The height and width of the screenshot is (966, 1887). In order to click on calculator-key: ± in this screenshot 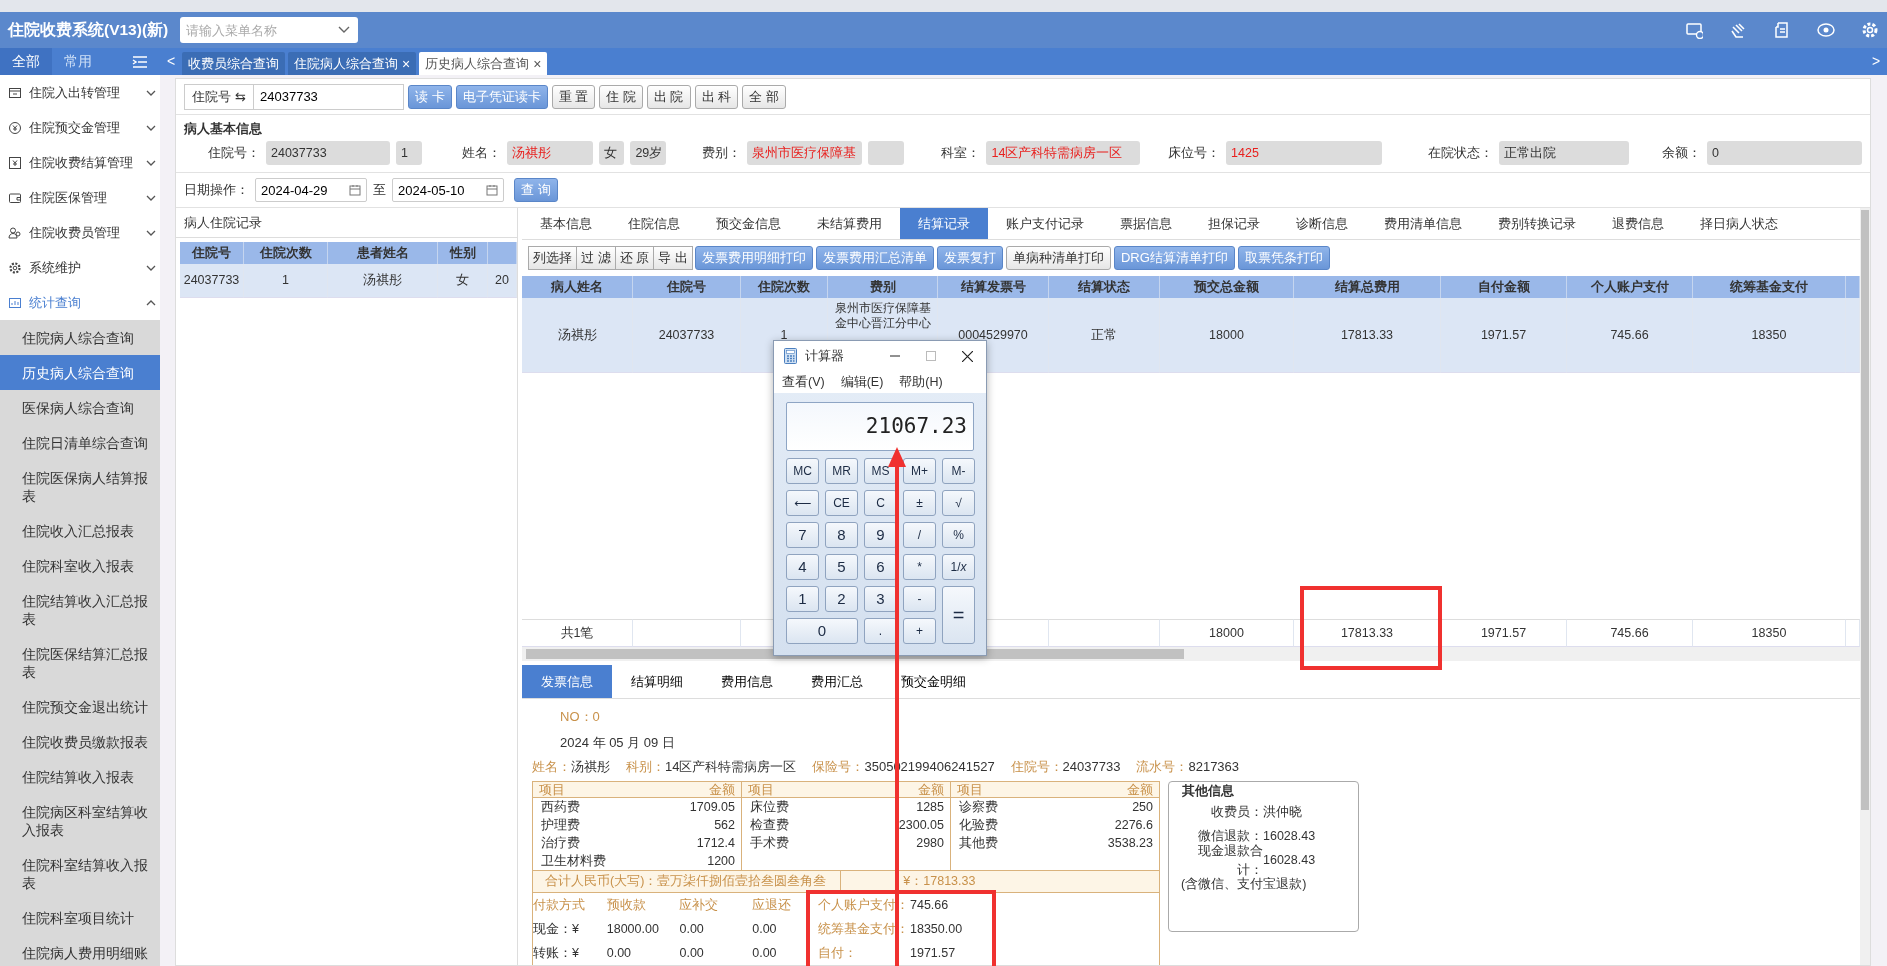, I will do `click(919, 503)`.